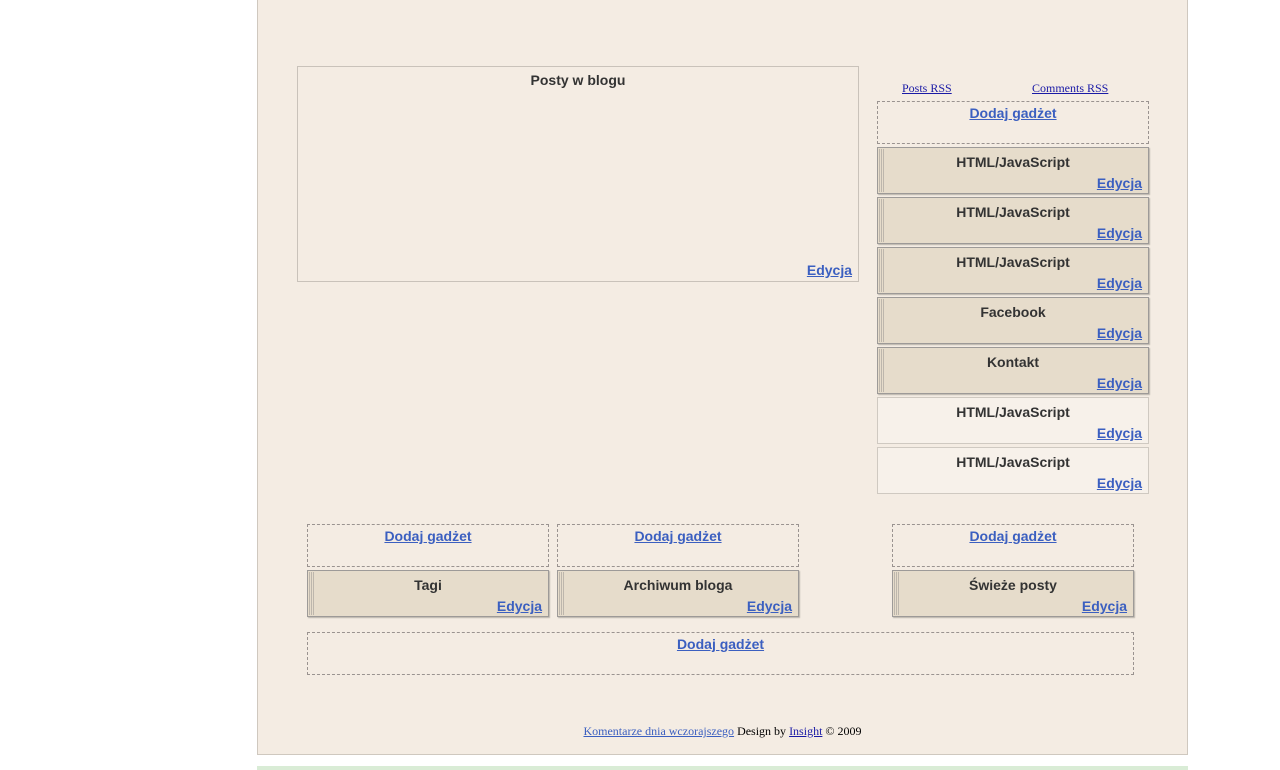 The image size is (1280, 770). What do you see at coordinates (1070, 88) in the screenshot?
I see `comments-rss-link: Comments RSS` at bounding box center [1070, 88].